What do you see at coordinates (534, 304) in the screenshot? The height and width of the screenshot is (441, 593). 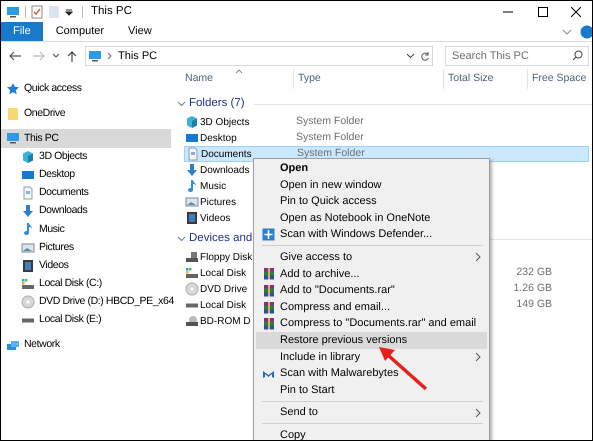 I see `total-size: 149 GB` at bounding box center [534, 304].